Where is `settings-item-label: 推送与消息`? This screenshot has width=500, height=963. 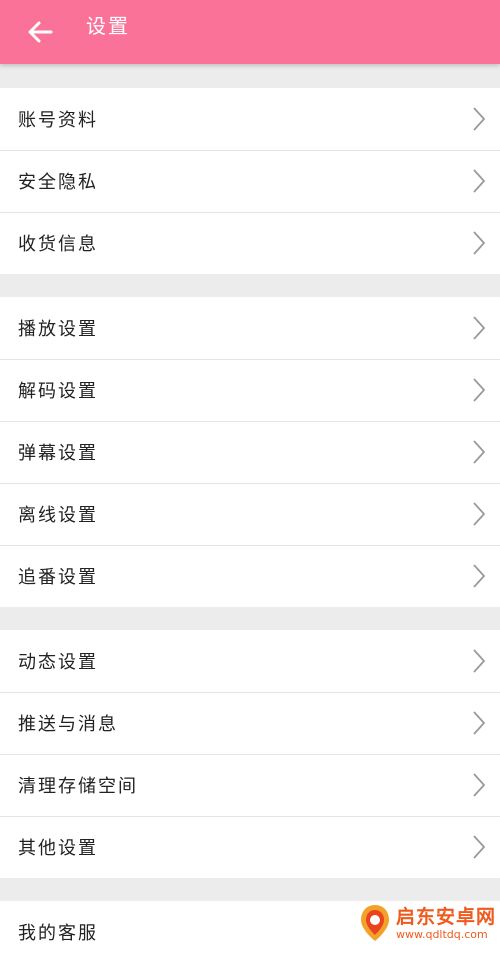 settings-item-label: 推送与消息 is located at coordinates (68, 724).